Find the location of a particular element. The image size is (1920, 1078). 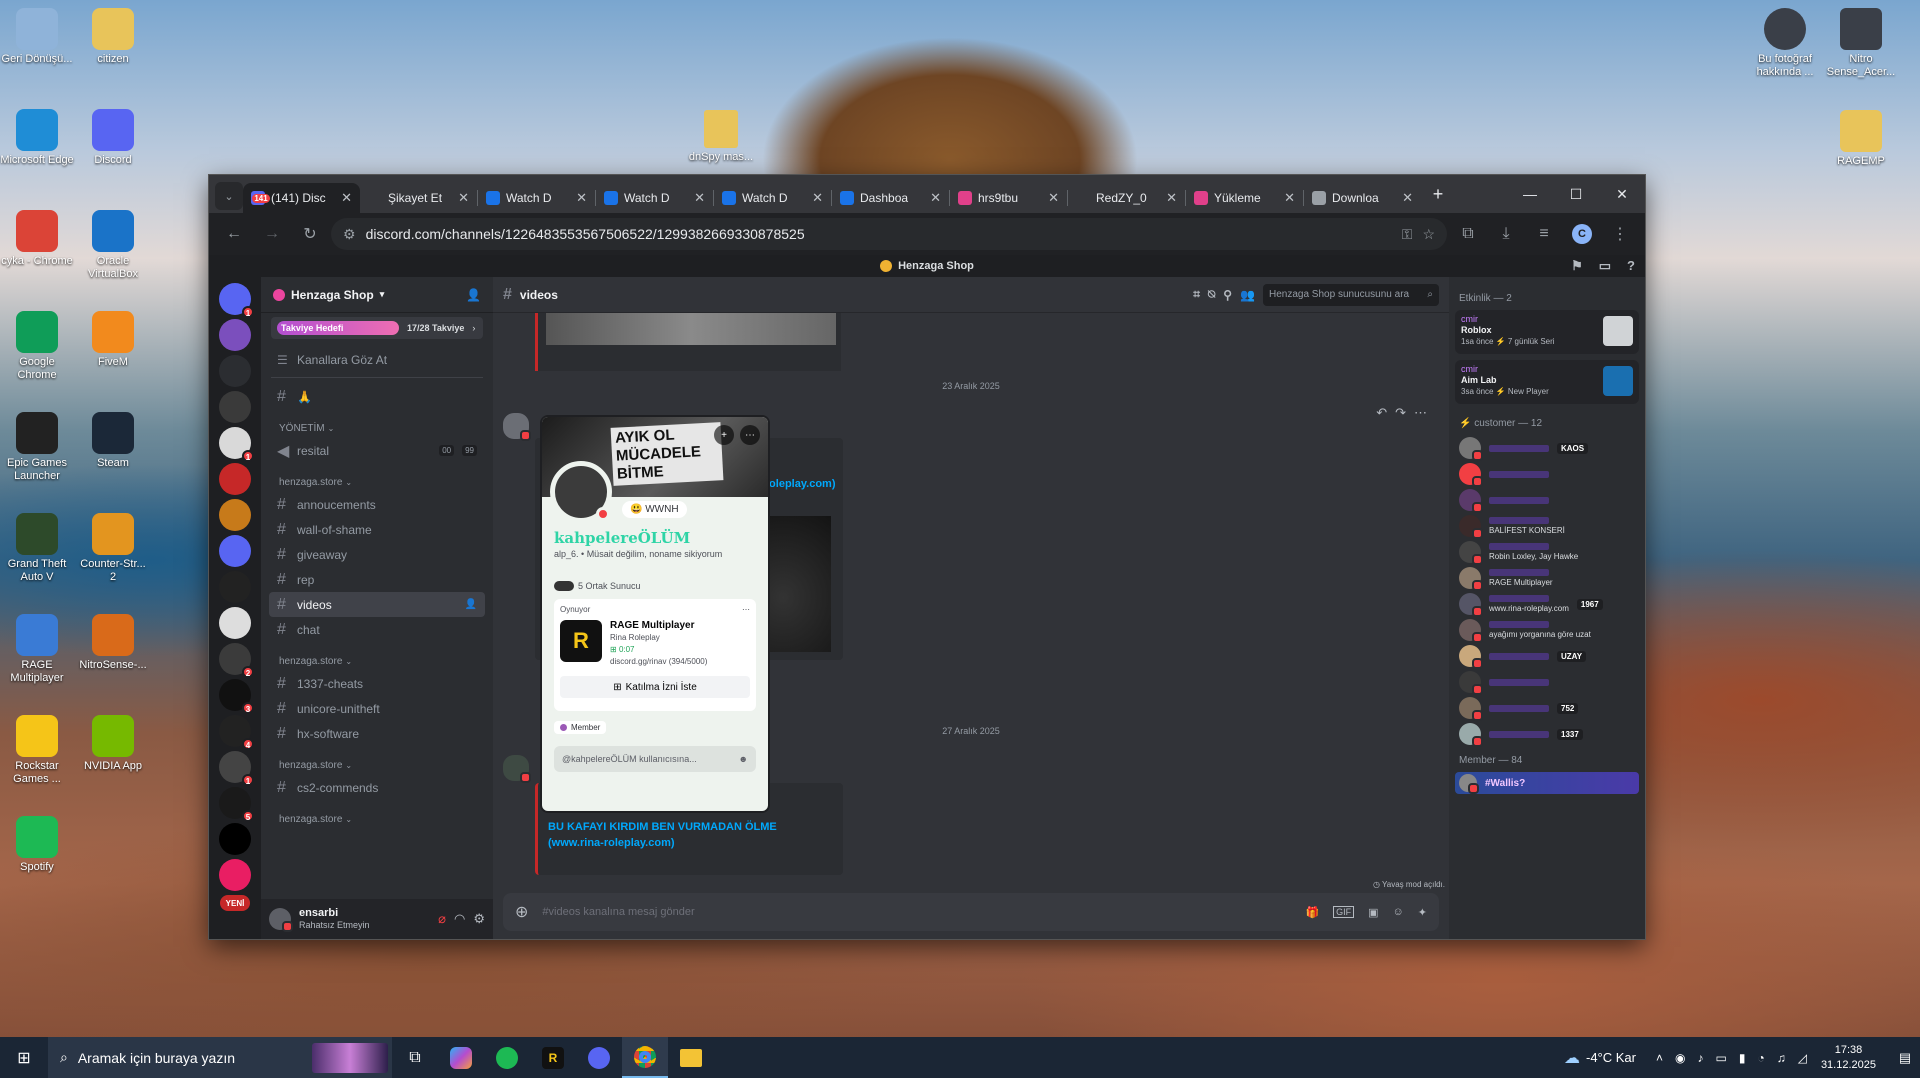

channel-item: # 🙏 is located at coordinates (377, 396).